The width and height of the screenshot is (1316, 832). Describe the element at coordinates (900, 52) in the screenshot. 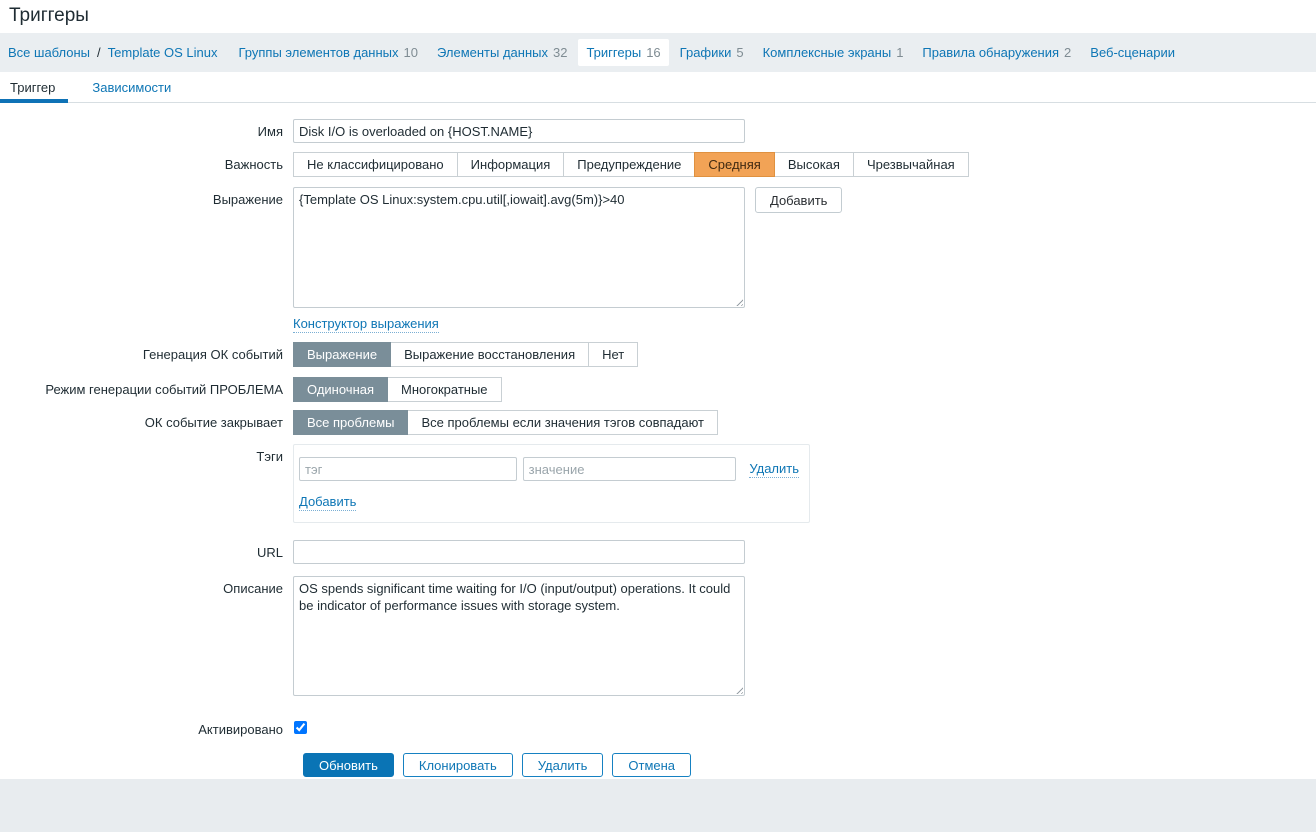

I see `nav-item-count: 1` at that location.